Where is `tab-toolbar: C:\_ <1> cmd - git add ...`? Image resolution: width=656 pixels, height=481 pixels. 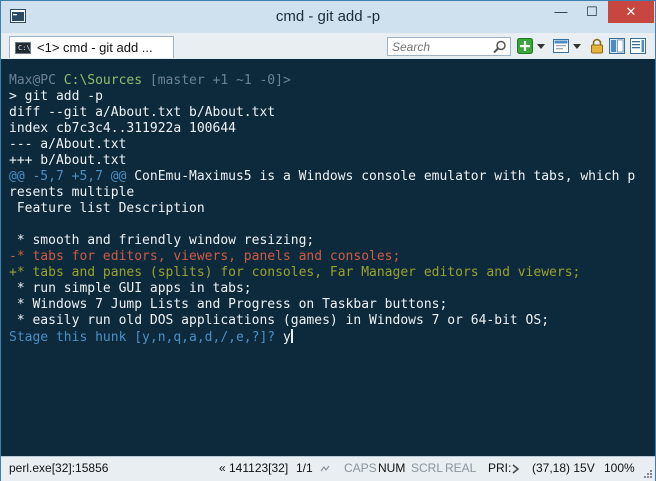 tab-toolbar: C:\_ <1> cmd - git add ... is located at coordinates (328, 46).